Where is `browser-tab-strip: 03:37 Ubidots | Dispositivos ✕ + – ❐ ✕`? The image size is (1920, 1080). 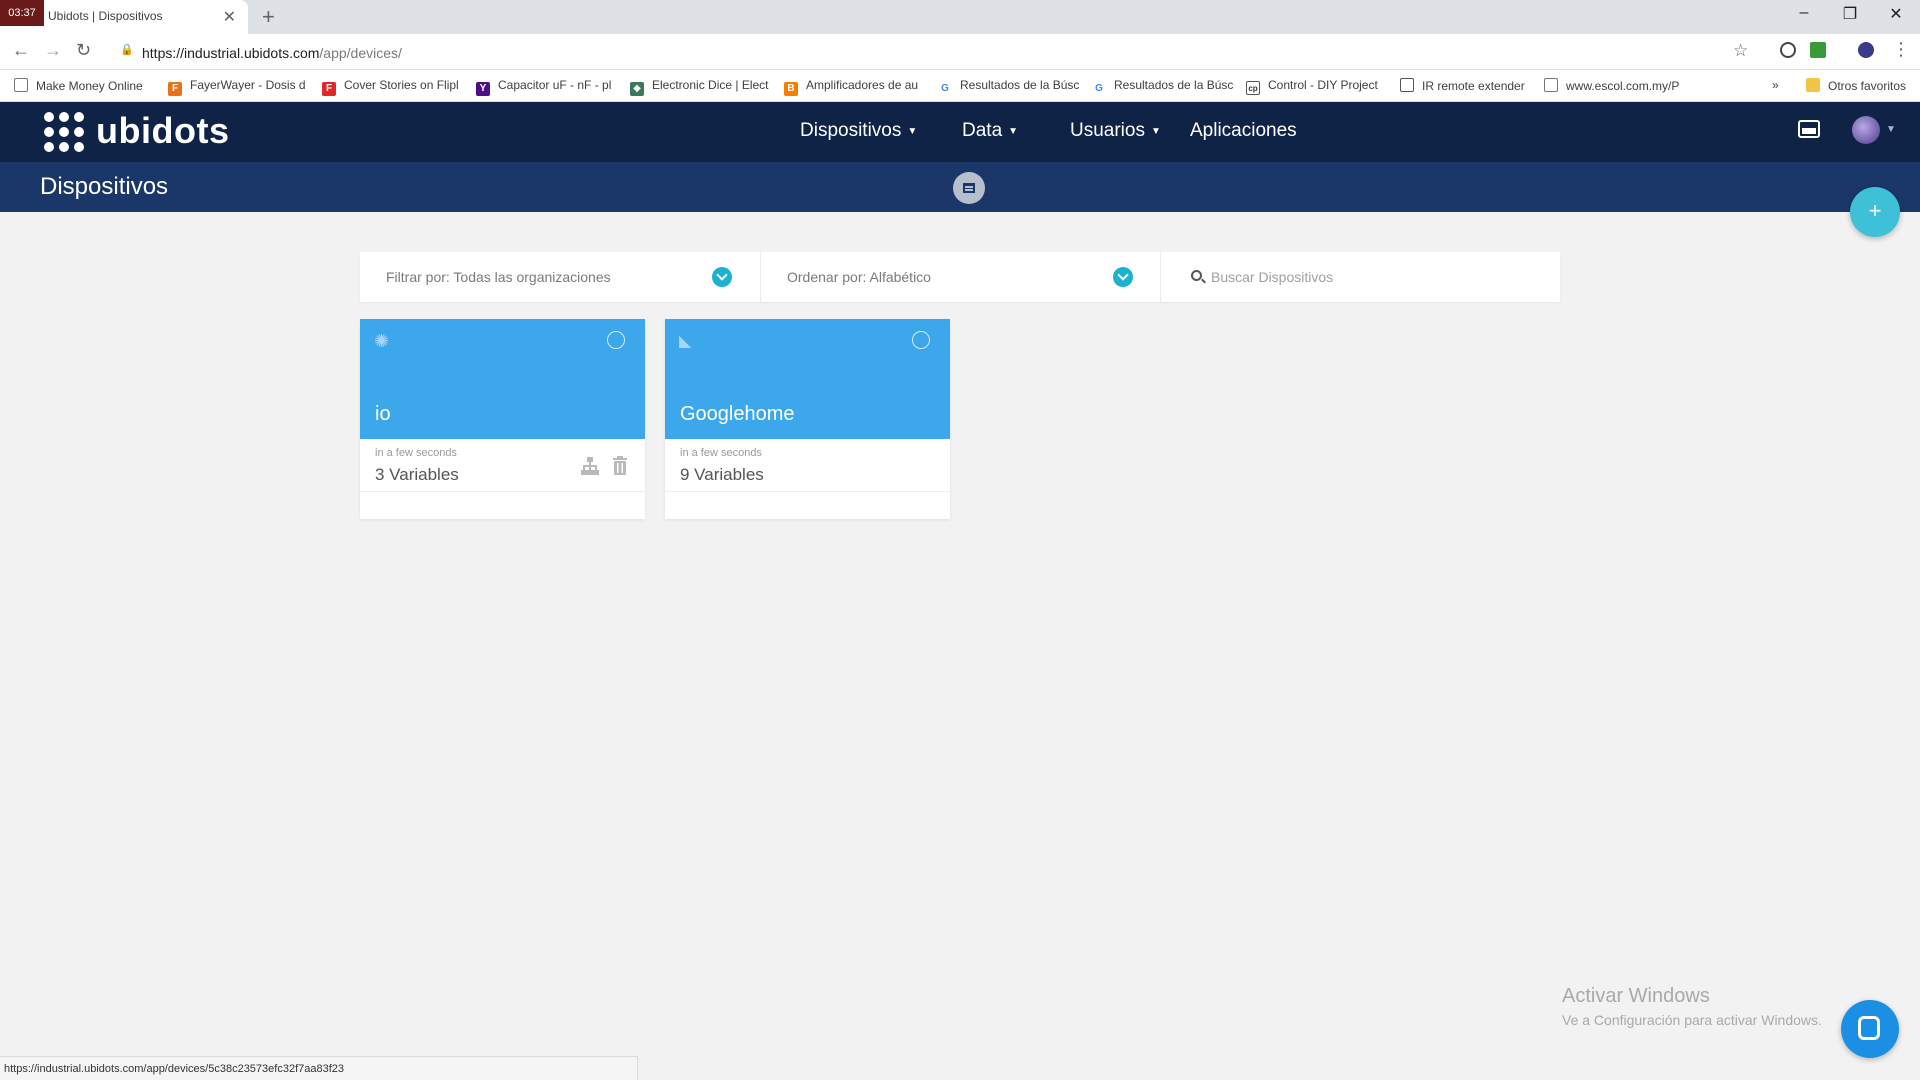 browser-tab-strip: 03:37 Ubidots | Dispositivos ✕ + – ❐ ✕ is located at coordinates (960, 17).